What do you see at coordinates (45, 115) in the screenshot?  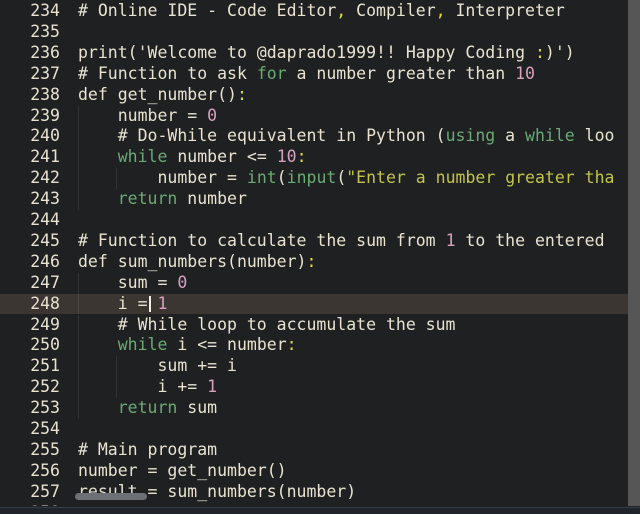 I see `line-number: 239` at bounding box center [45, 115].